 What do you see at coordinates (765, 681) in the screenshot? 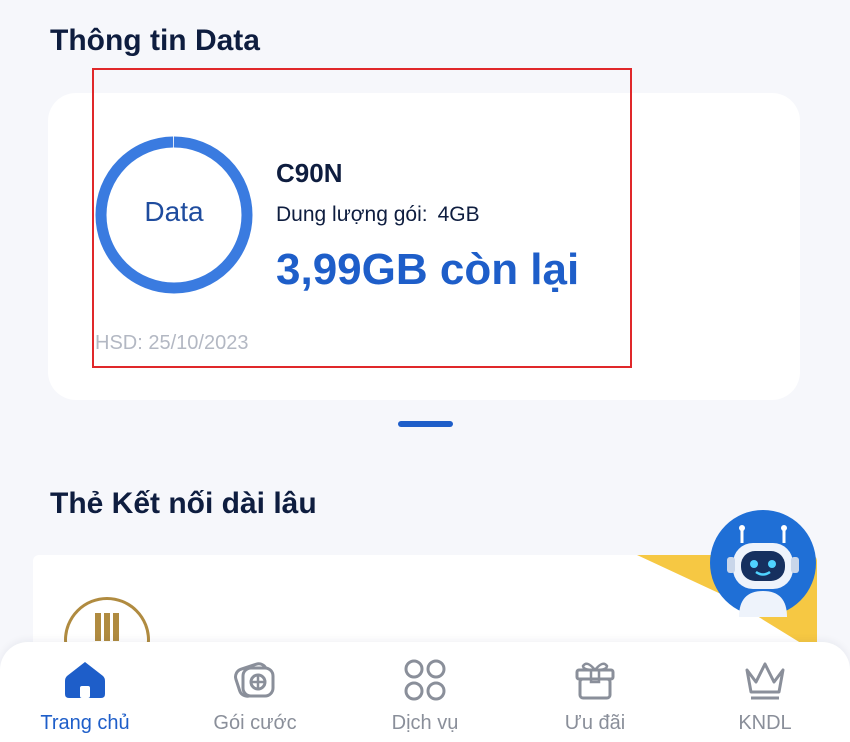
I see `crown-icon` at bounding box center [765, 681].